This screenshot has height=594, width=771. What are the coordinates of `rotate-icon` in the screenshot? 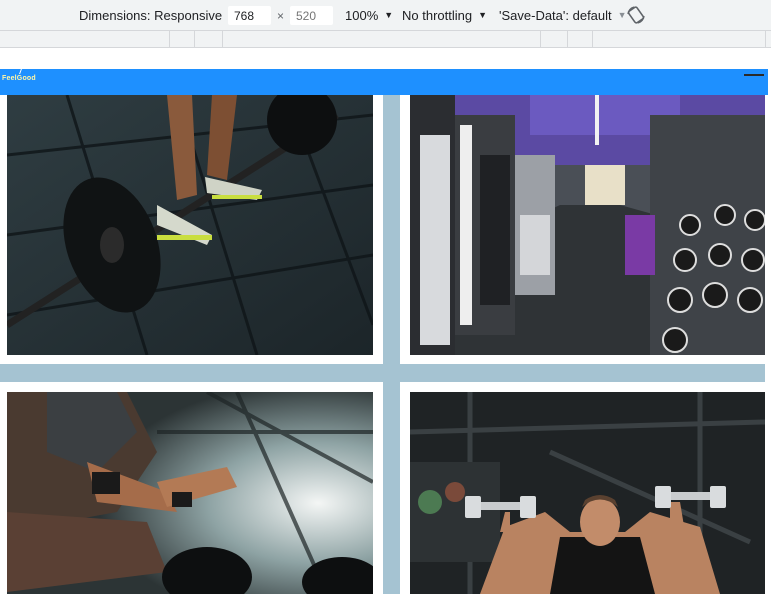 It's located at (636, 15).